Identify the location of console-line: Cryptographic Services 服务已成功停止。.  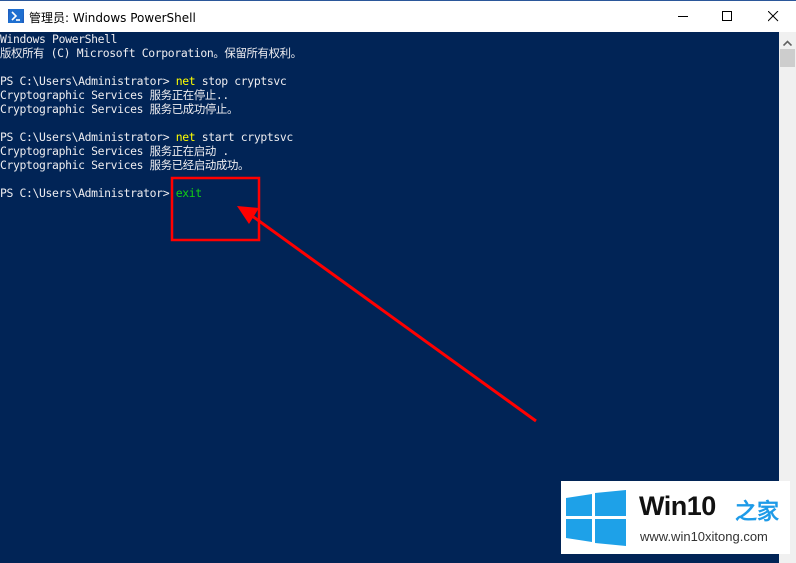
(119, 109).